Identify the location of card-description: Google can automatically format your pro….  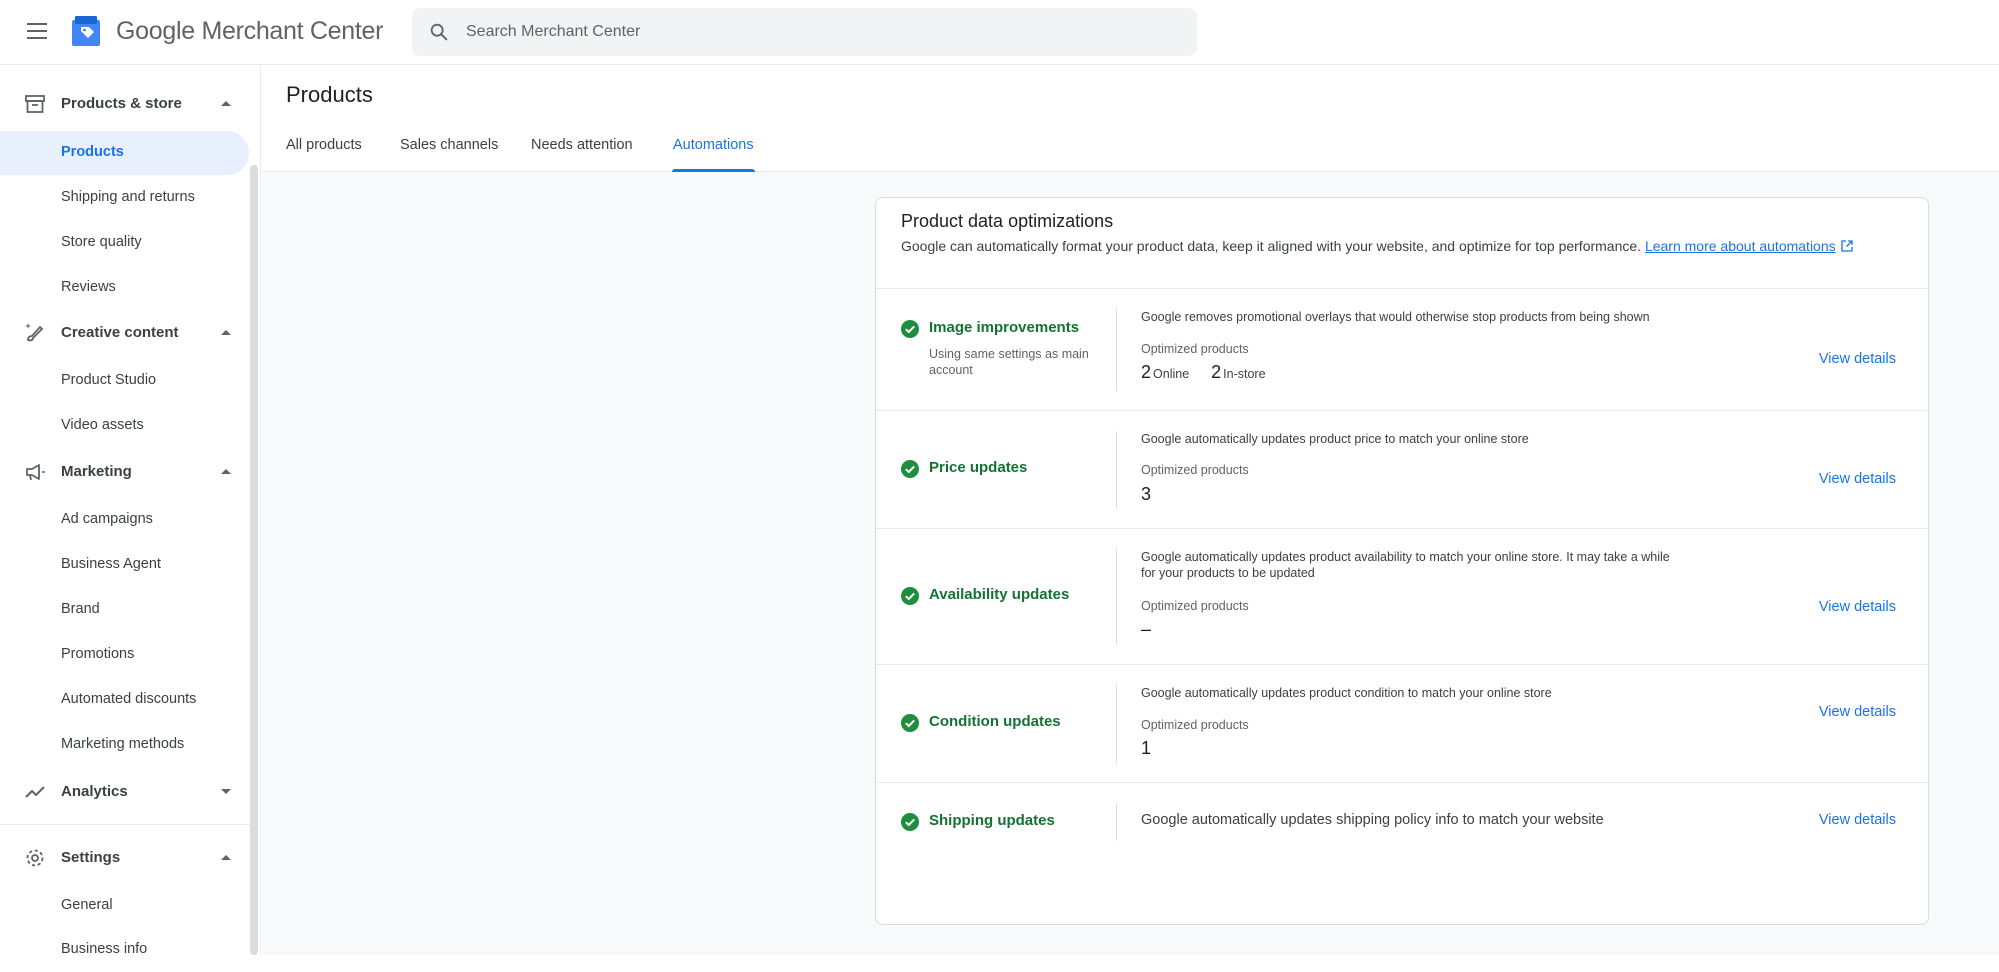
(1381, 246).